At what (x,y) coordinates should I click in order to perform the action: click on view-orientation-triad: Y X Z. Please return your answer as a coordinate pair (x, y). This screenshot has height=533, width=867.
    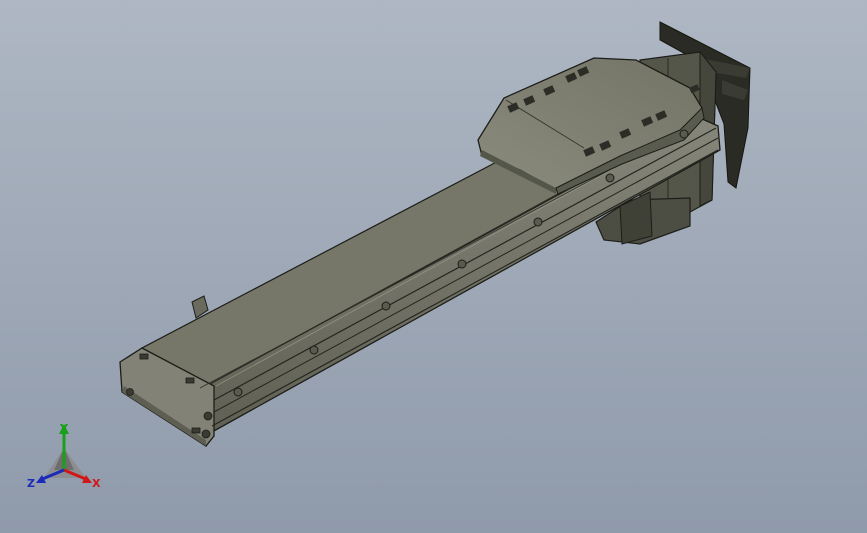
    Looking at the image, I should click on (66, 457).